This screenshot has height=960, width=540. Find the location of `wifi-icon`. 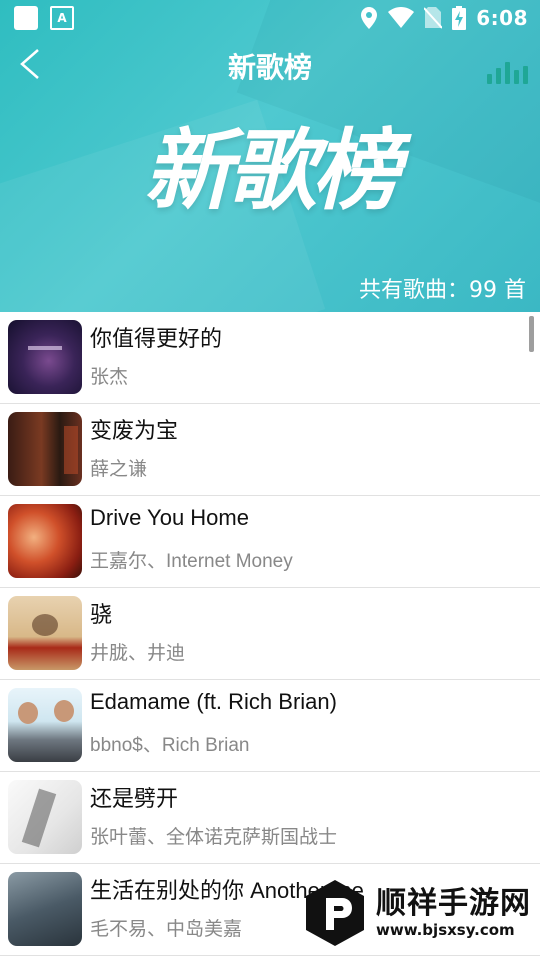

wifi-icon is located at coordinates (401, 17).